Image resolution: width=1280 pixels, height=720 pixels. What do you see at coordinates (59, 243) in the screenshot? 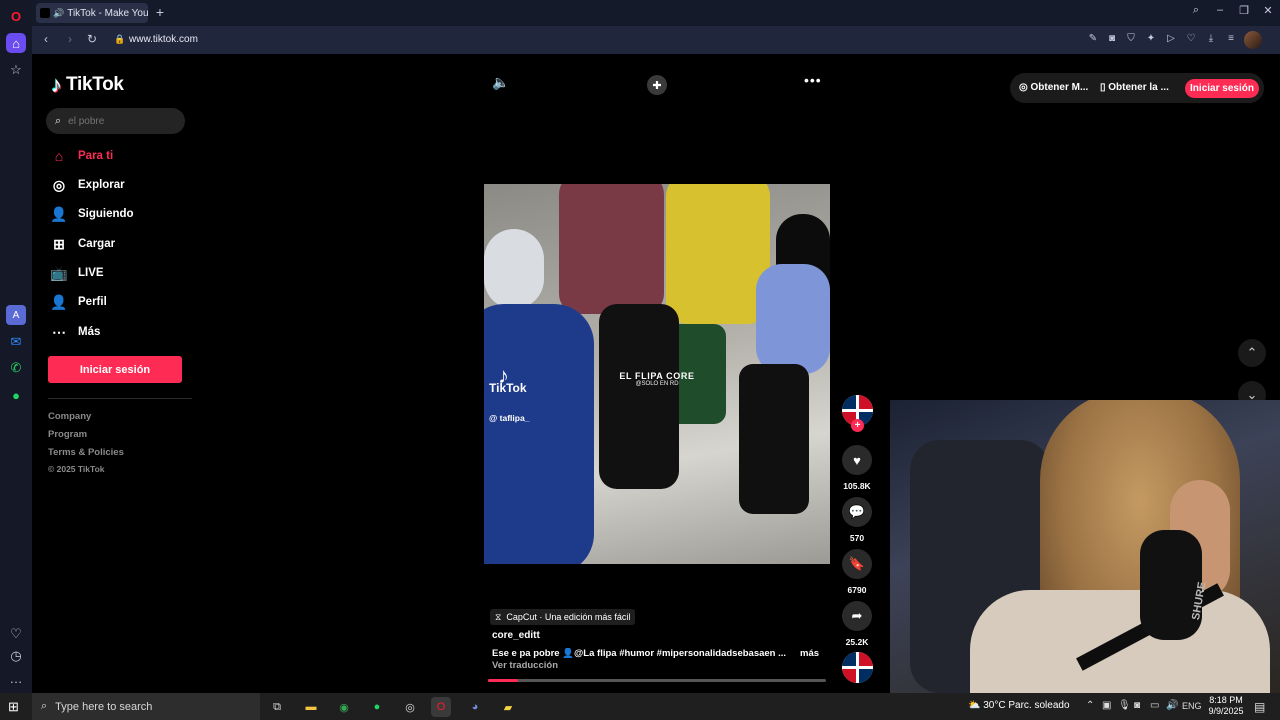
I see `upload-icon: ⊞` at bounding box center [59, 243].